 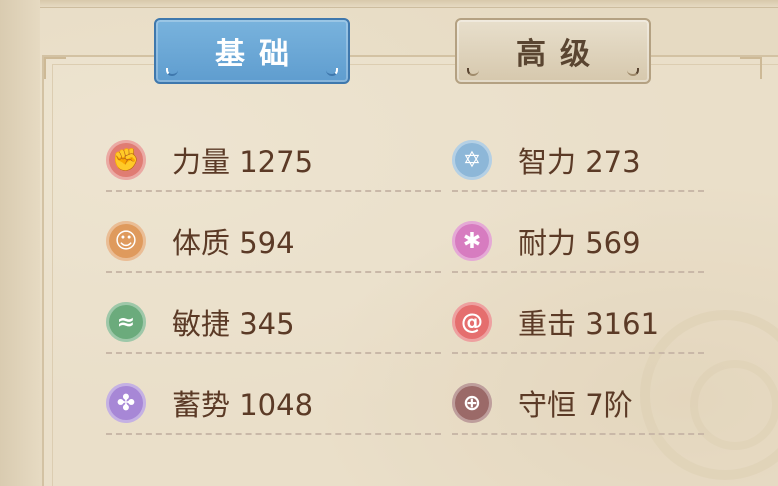 I want to click on stat-label: 蓄势, so click(x=201, y=405).